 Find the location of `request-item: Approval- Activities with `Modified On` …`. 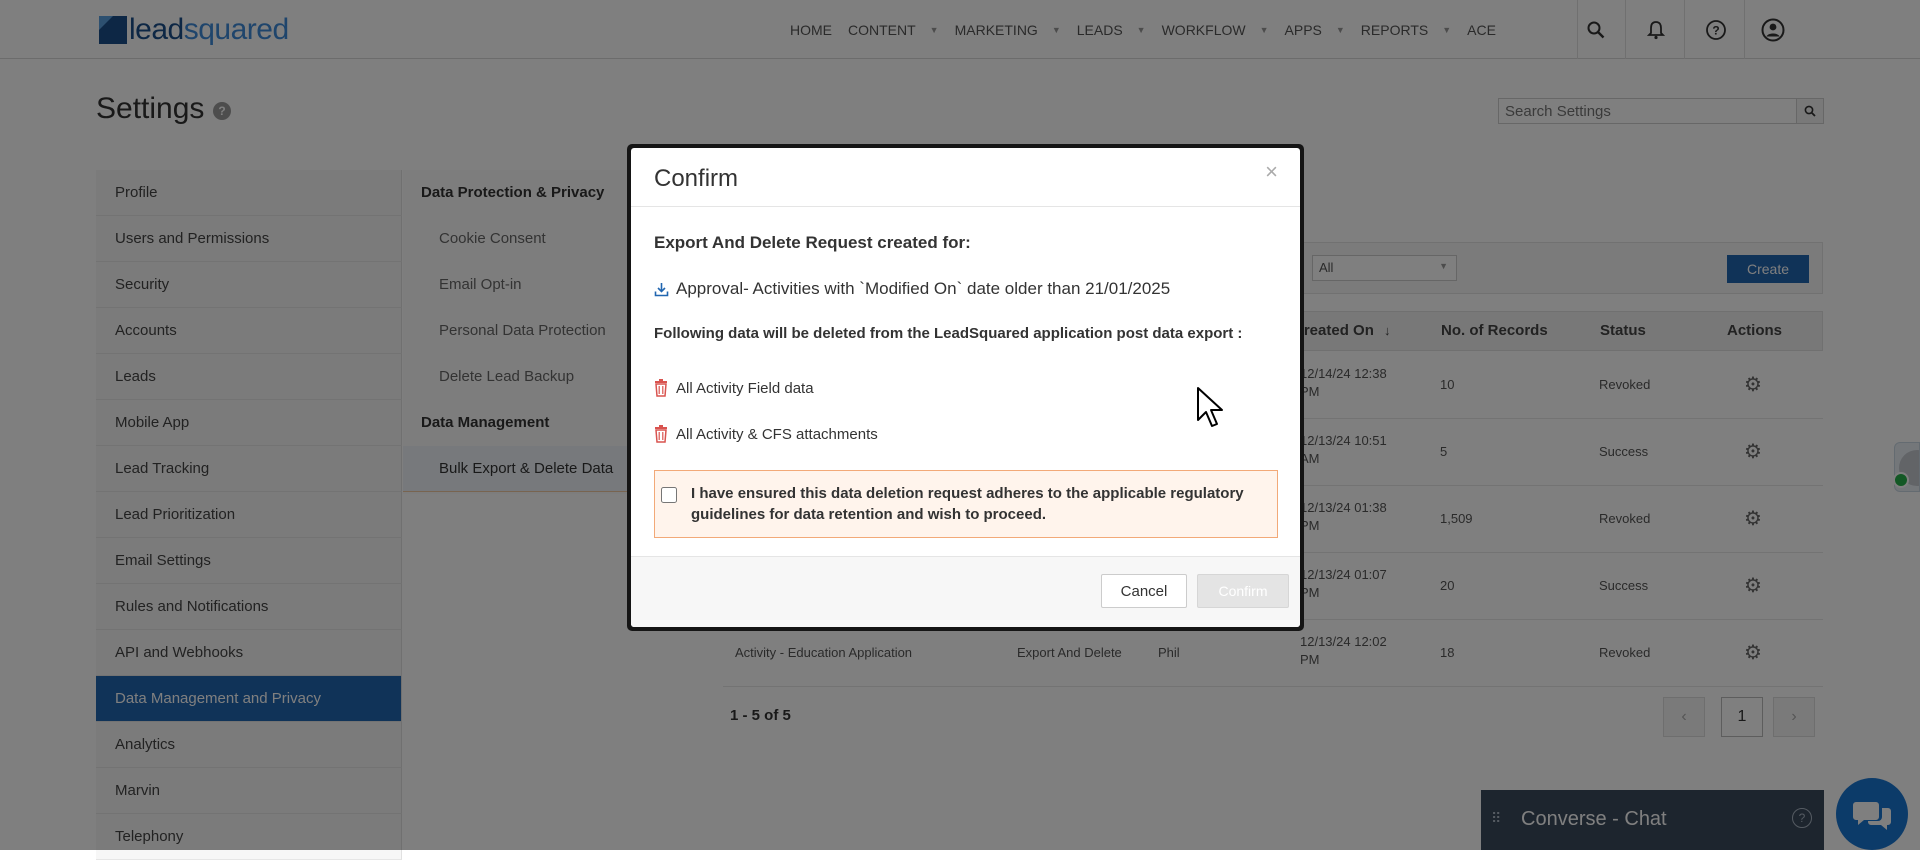

request-item: Approval- Activities with `Modified On` … is located at coordinates (912, 289).